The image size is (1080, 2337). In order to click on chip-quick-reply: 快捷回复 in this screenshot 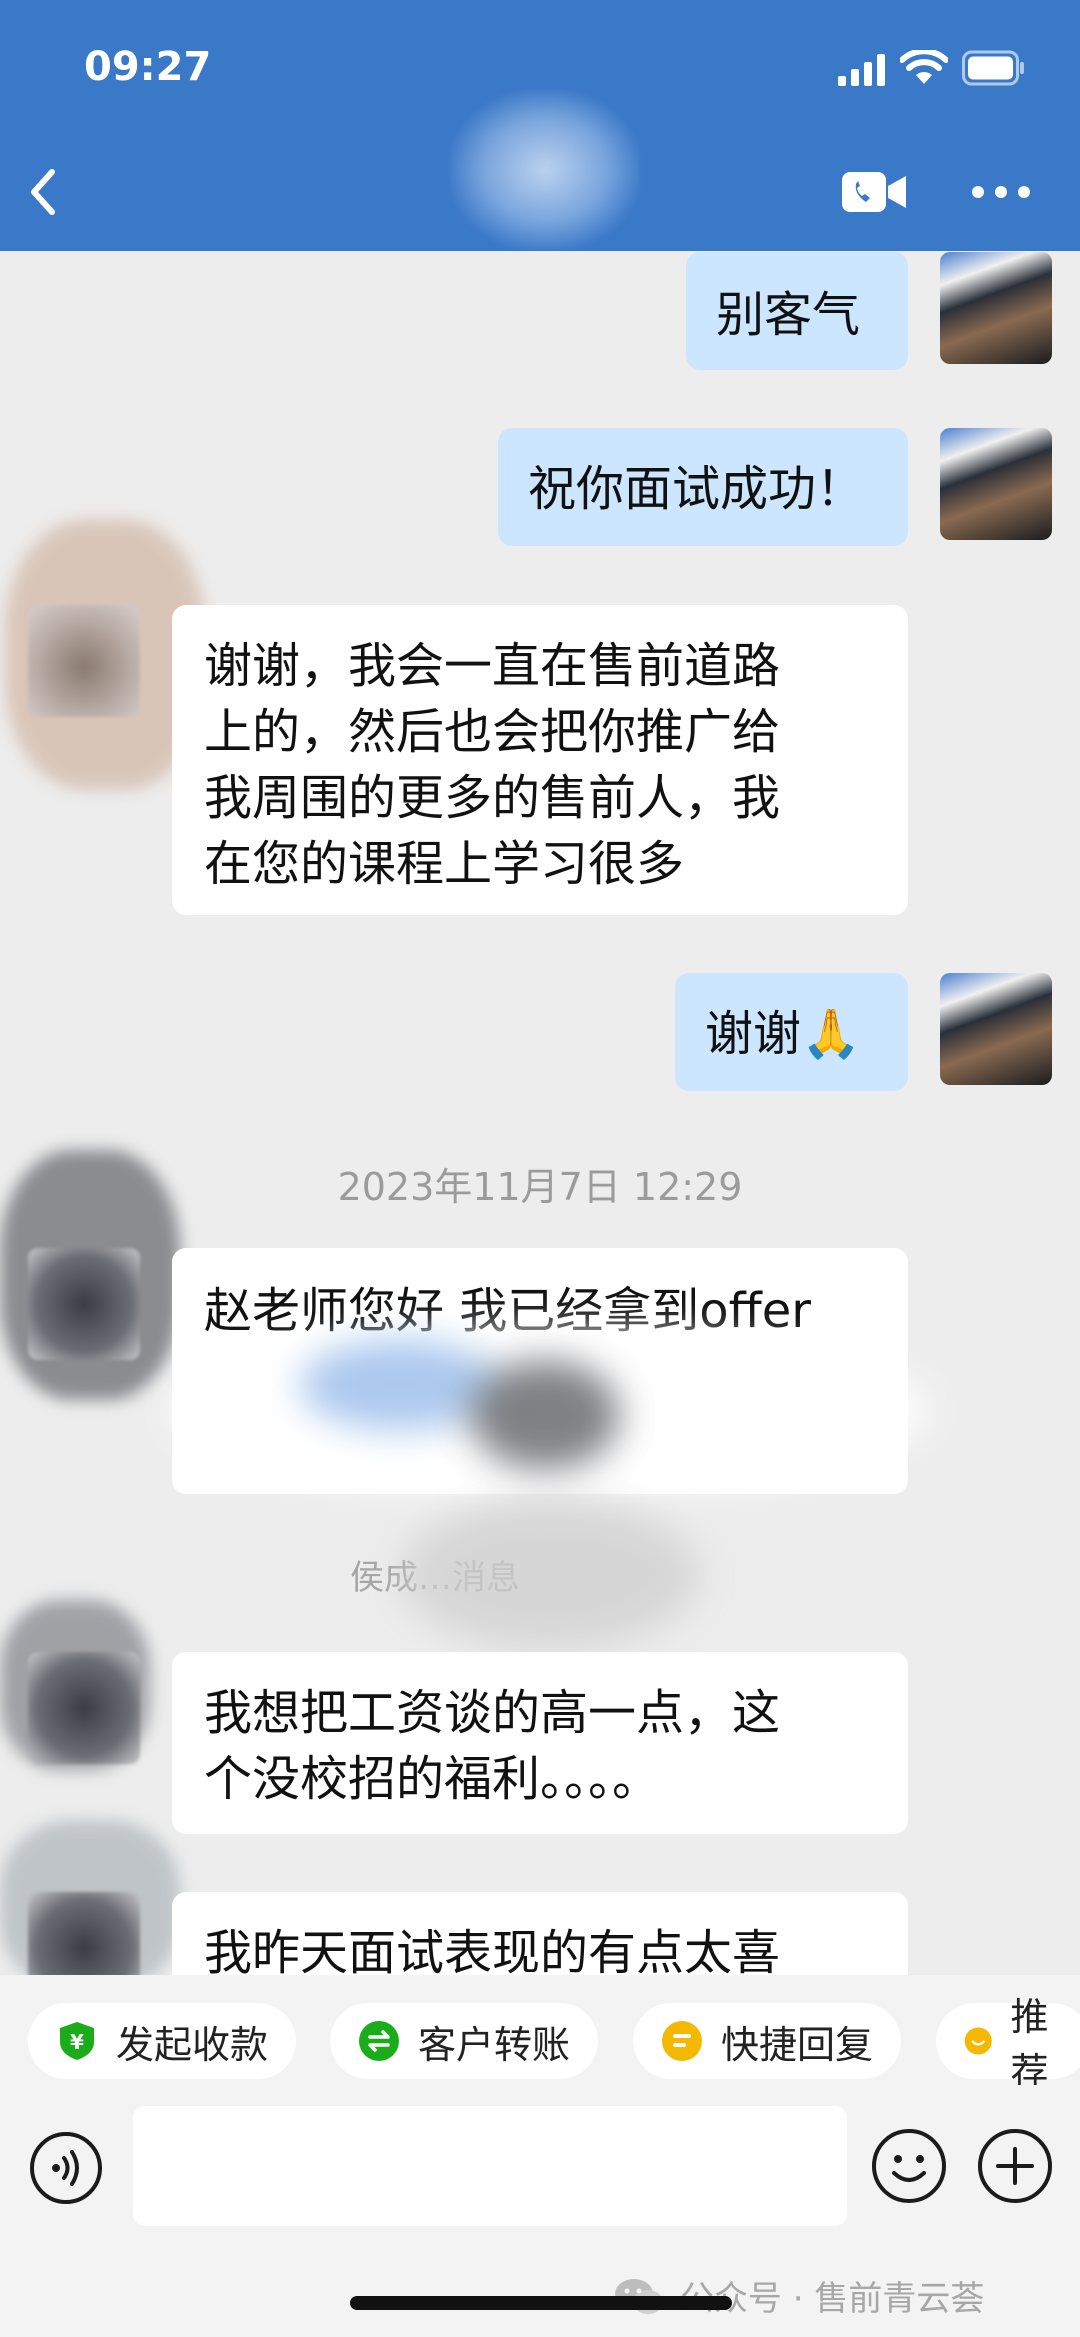, I will do `click(767, 2041)`.